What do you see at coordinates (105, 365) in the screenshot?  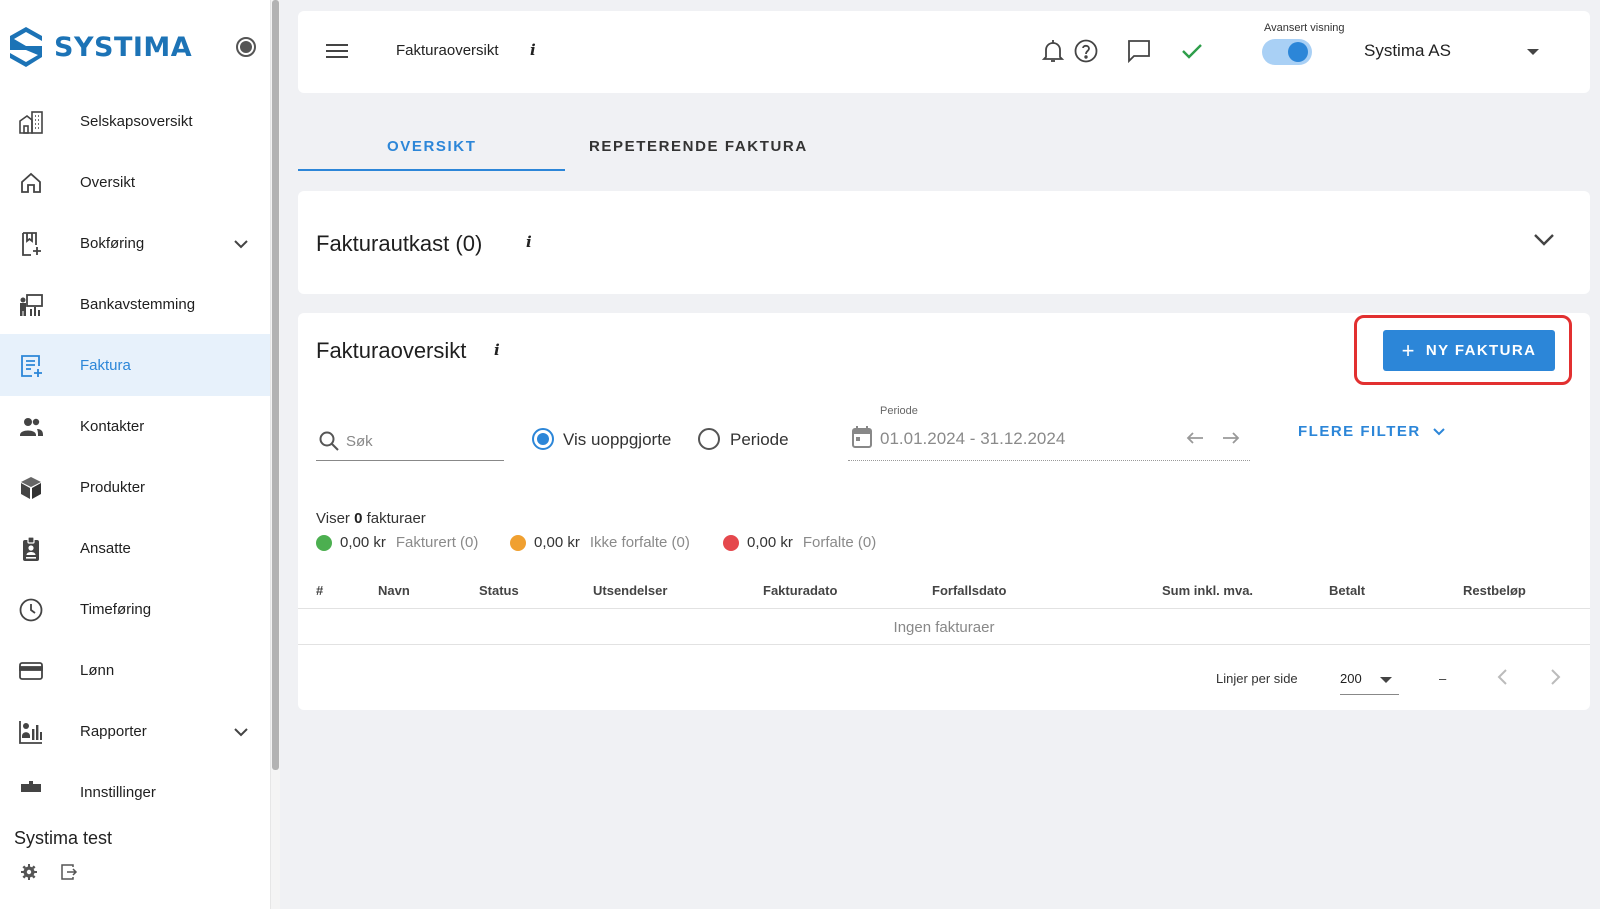 I see `sidebar-item-label: Faktura` at bounding box center [105, 365].